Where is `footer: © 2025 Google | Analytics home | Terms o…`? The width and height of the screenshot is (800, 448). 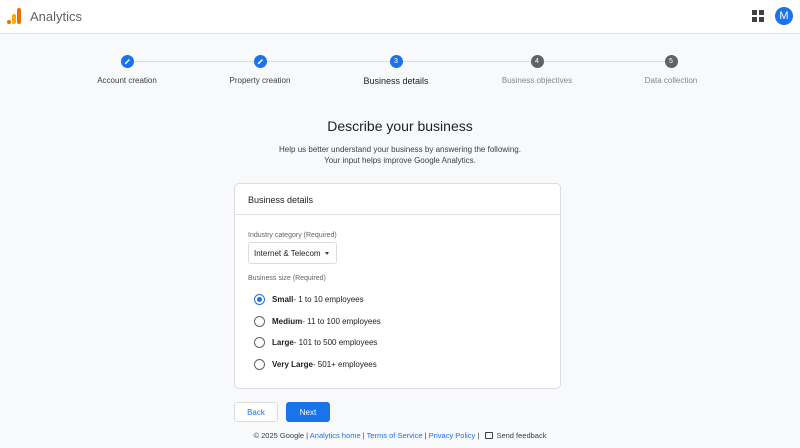 footer: © 2025 Google | Analytics home | Terms o… is located at coordinates (400, 435).